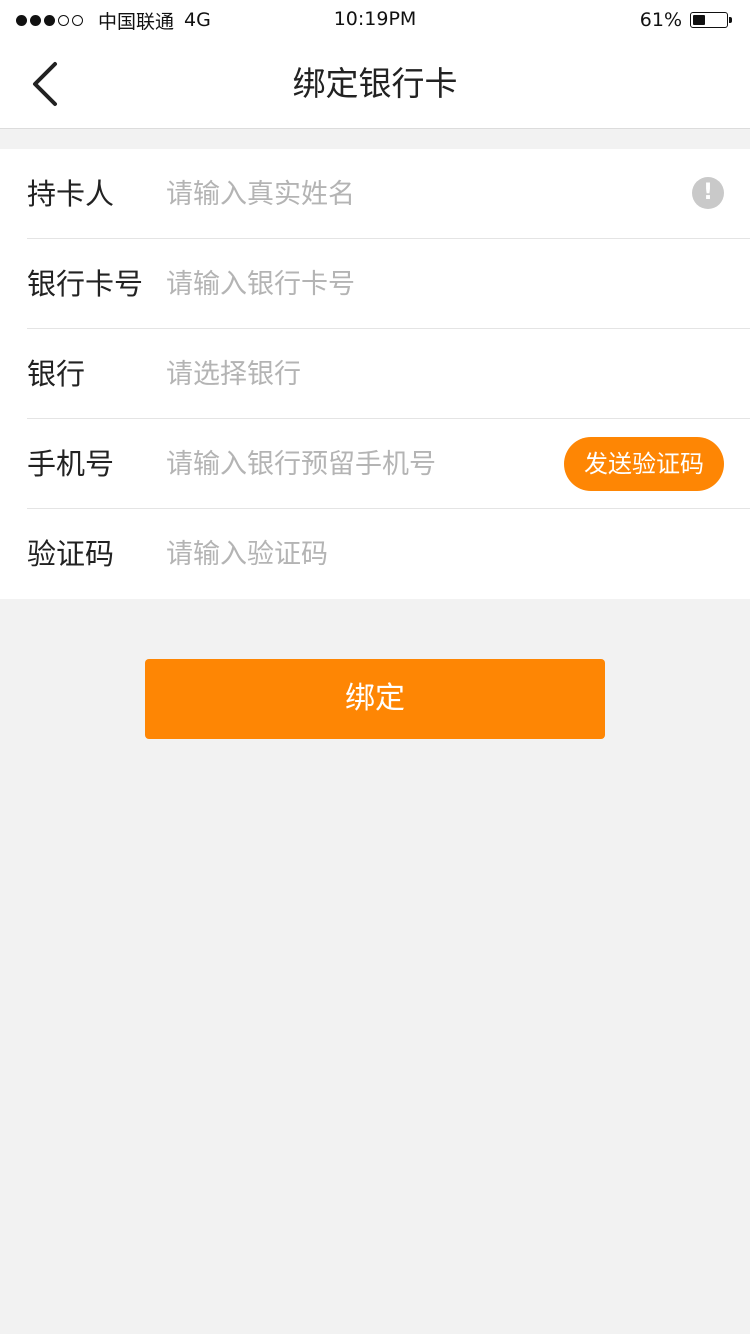  What do you see at coordinates (416, 554) in the screenshot?
I see `verify-code-input` at bounding box center [416, 554].